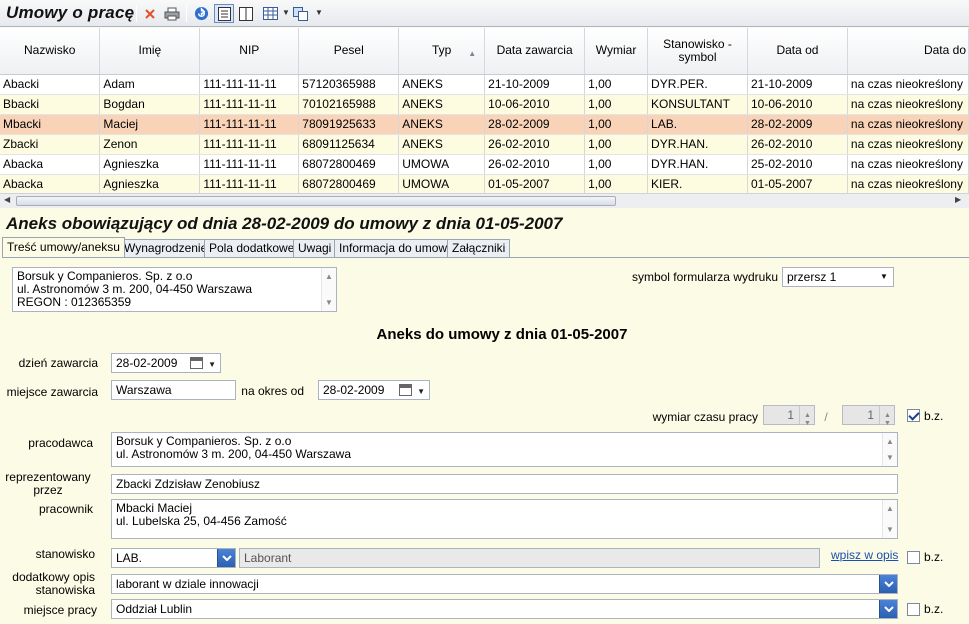  Describe the element at coordinates (934, 557) in the screenshot. I see `bz-label: b.z.` at that location.